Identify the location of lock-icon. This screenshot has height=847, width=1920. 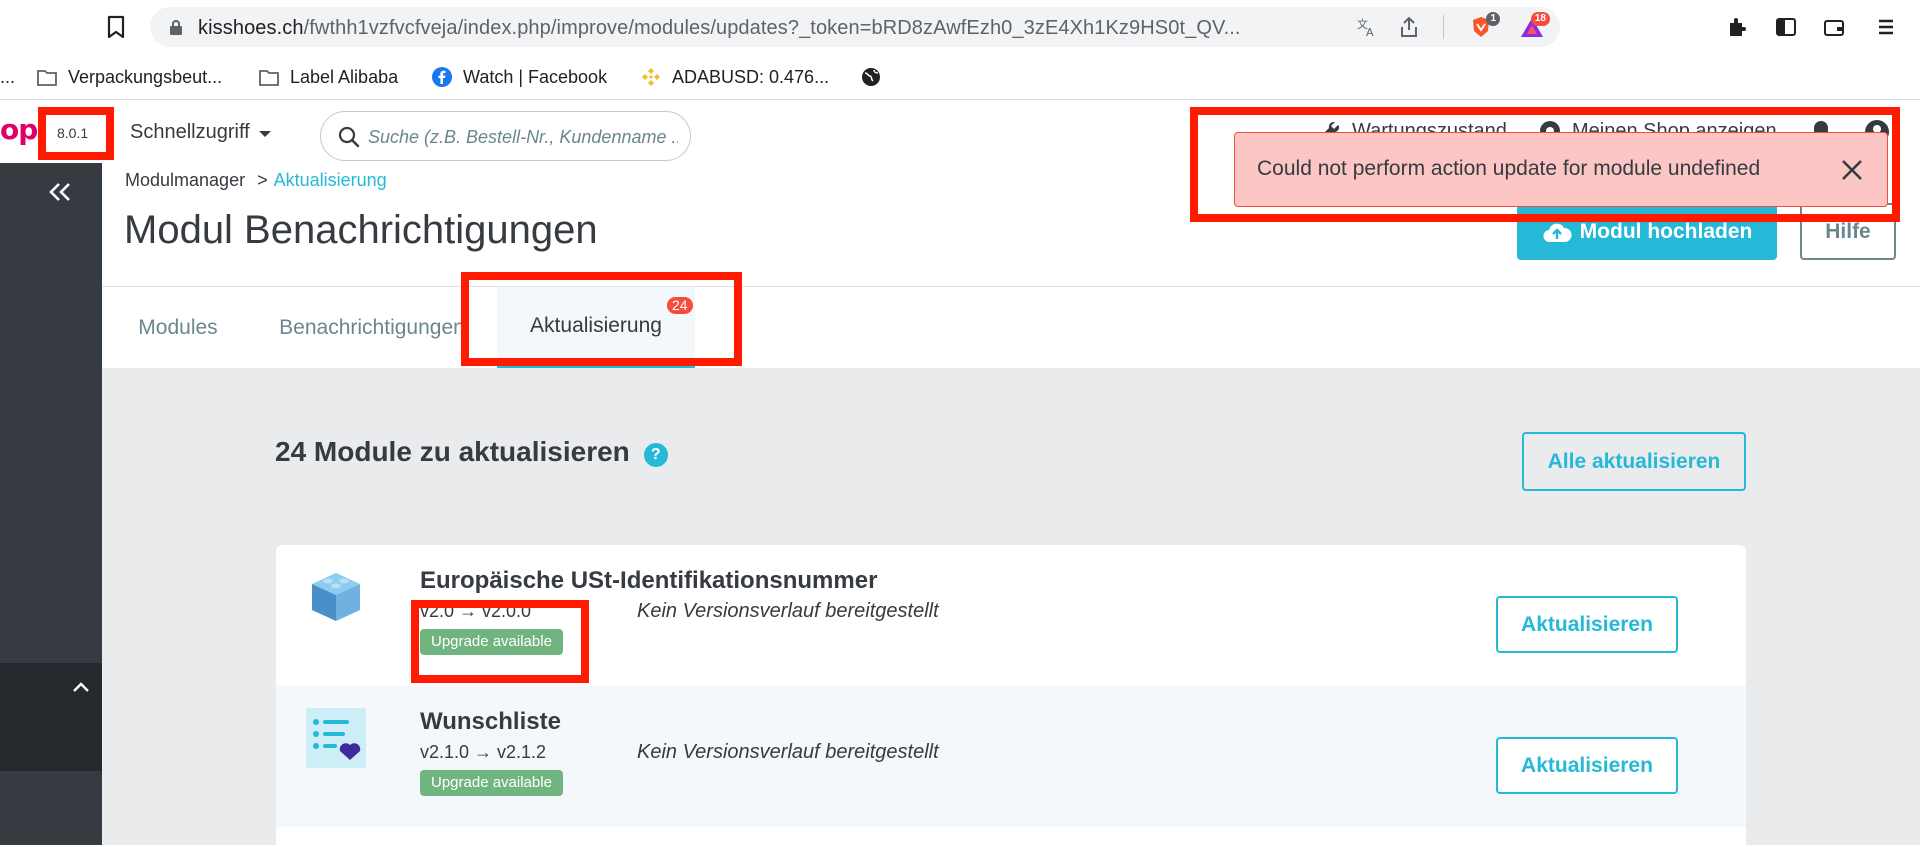
(176, 27).